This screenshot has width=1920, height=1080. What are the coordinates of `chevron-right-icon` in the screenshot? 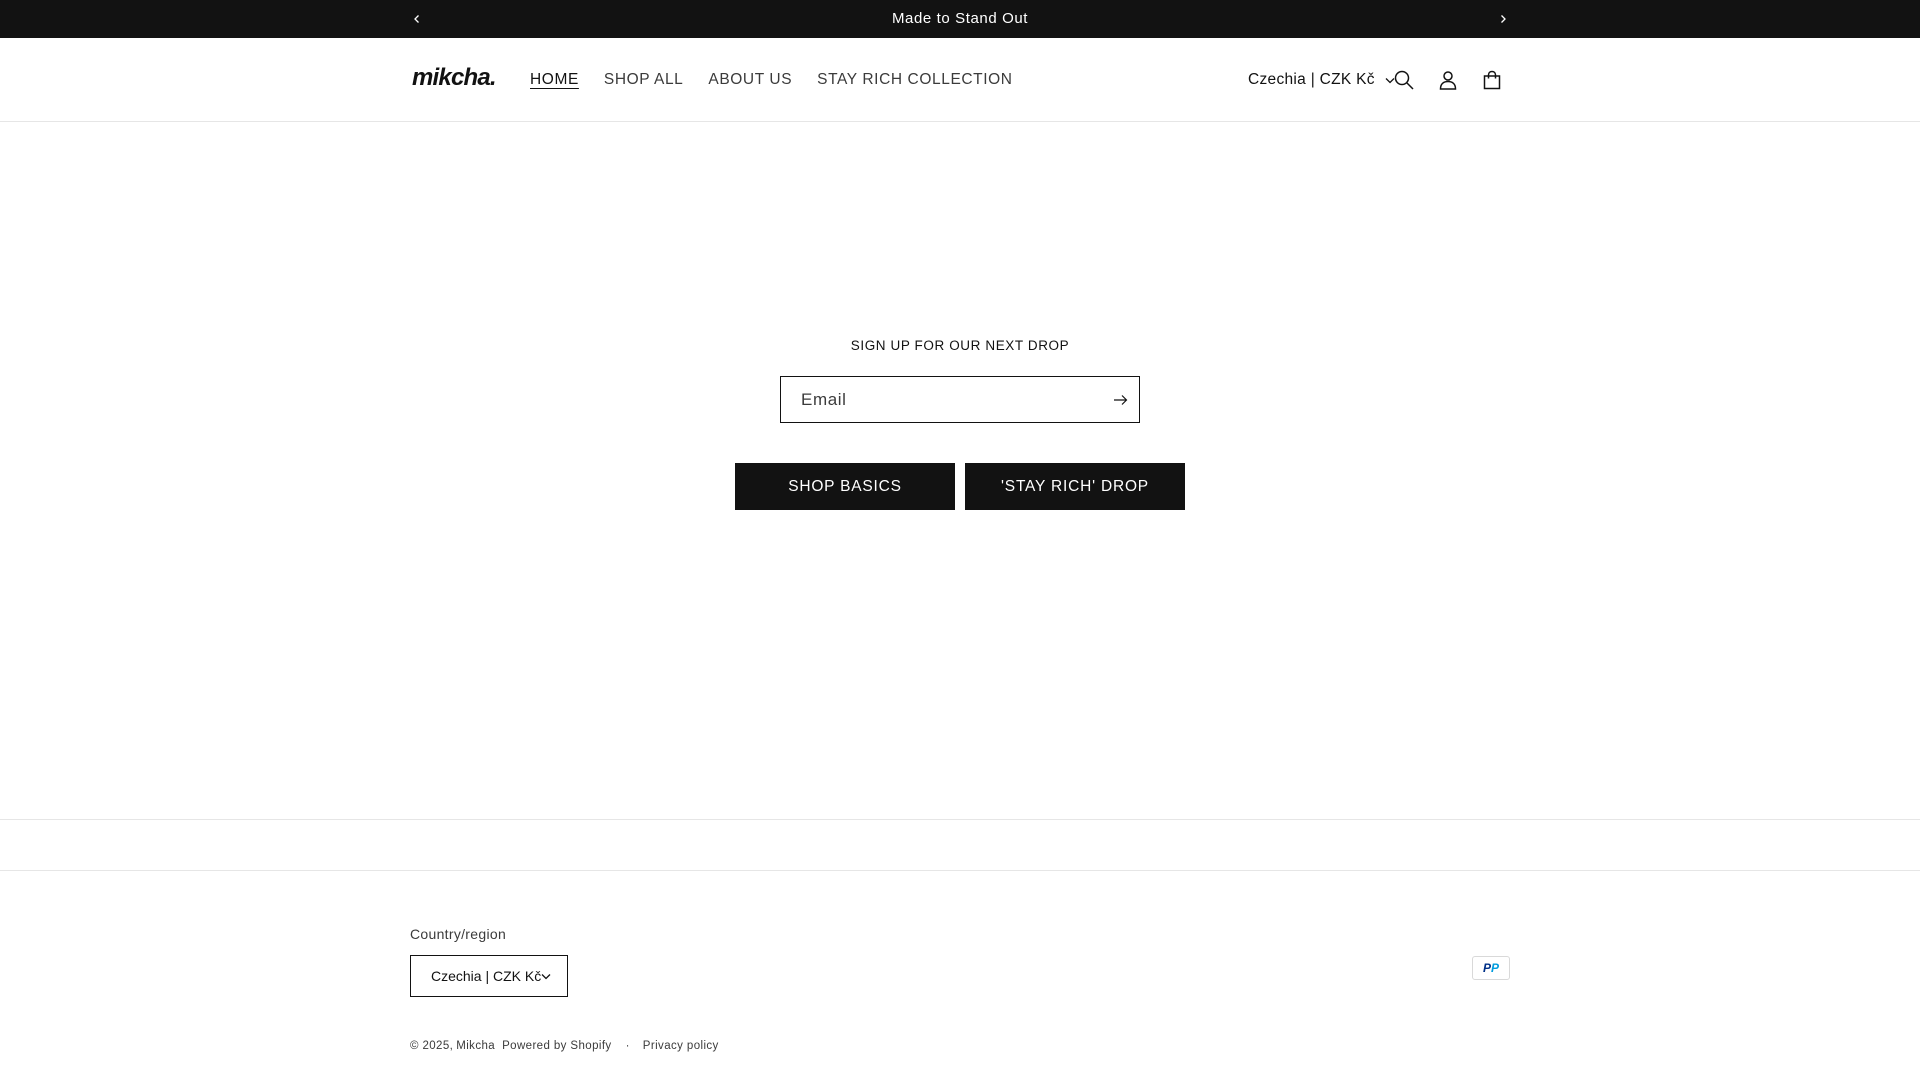 It's located at (1503, 19).